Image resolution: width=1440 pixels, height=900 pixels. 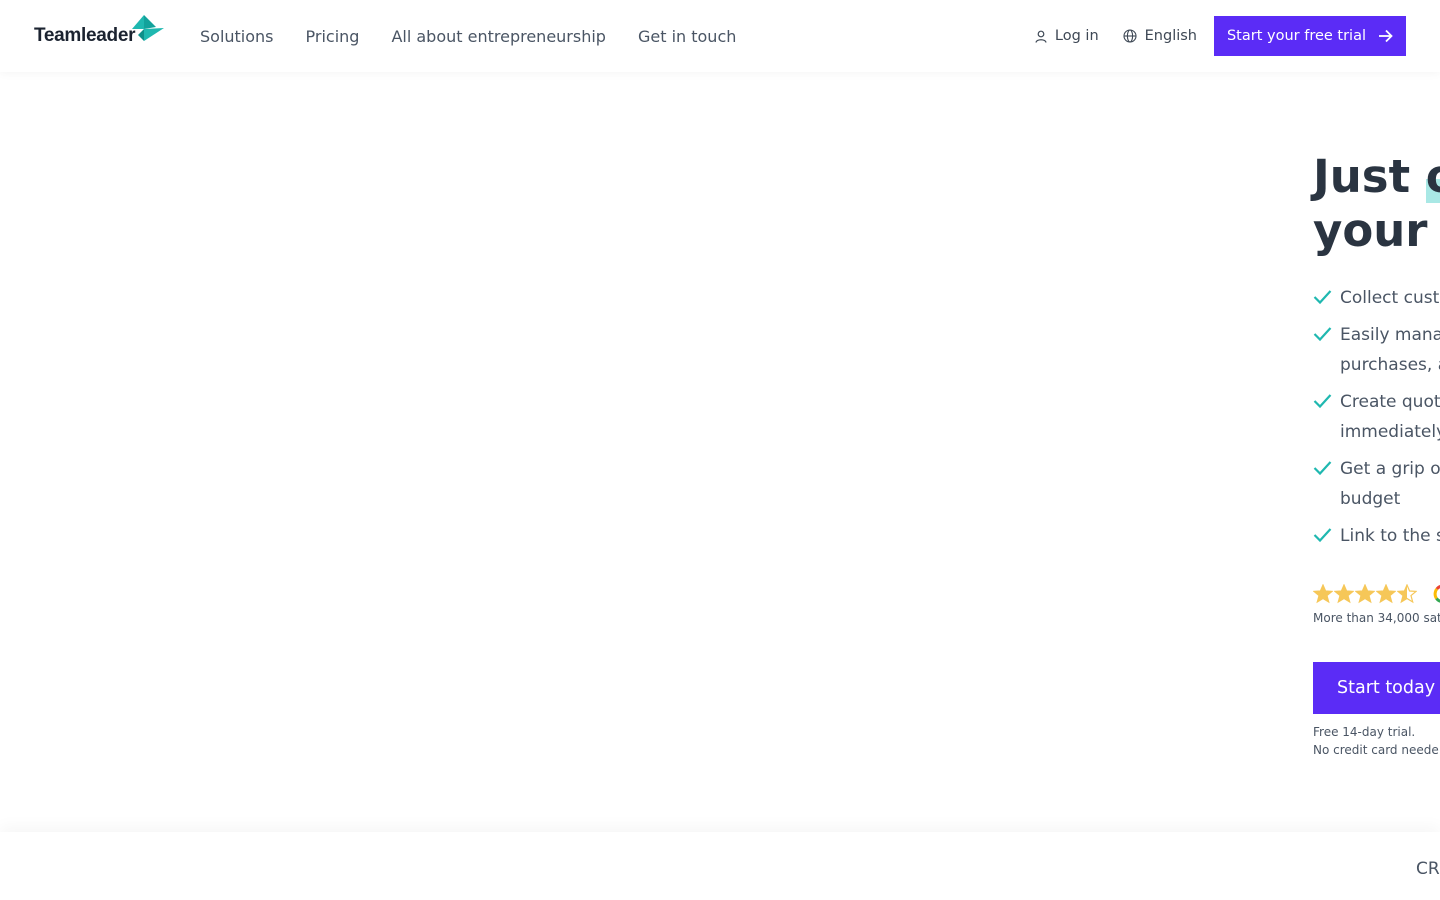 What do you see at coordinates (1390, 350) in the screenshot?
I see `feature-text: Easily mana purchases, a` at bounding box center [1390, 350].